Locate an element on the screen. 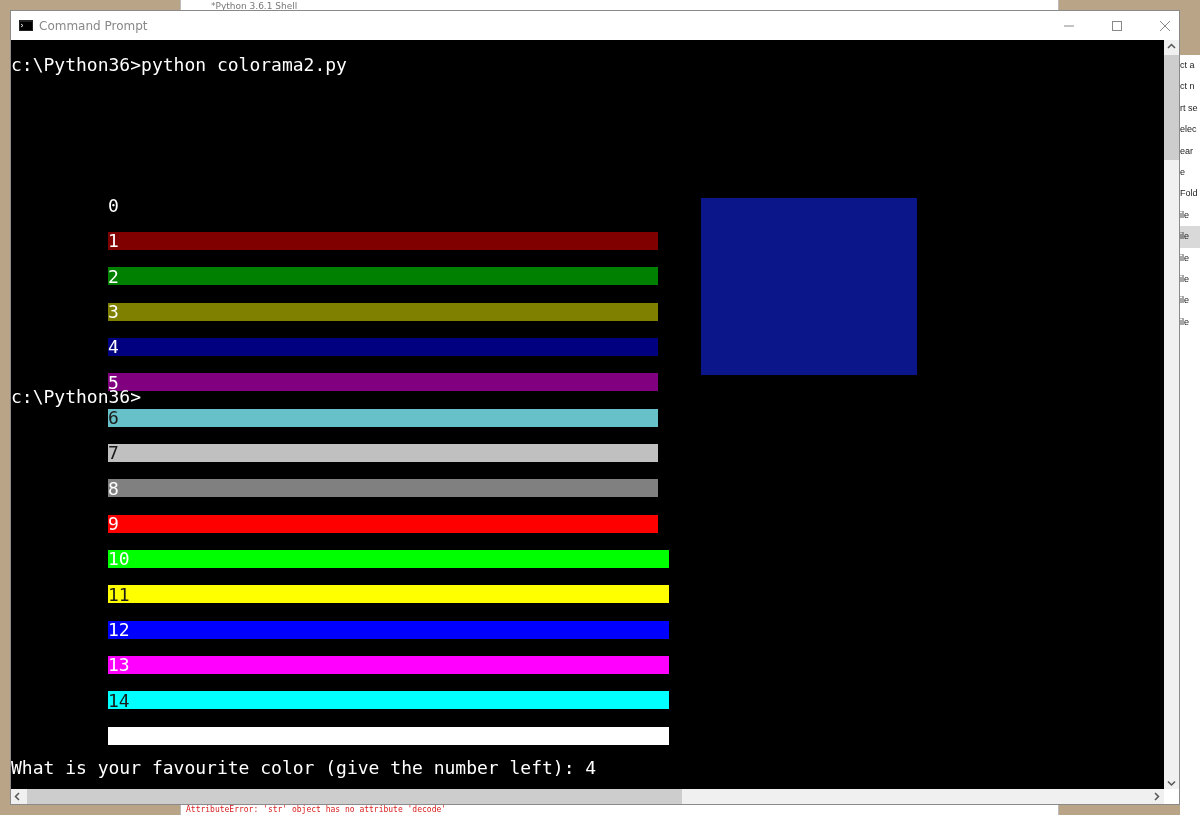 The width and height of the screenshot is (1200, 815). list-item: Fold is located at coordinates (1190, 194).